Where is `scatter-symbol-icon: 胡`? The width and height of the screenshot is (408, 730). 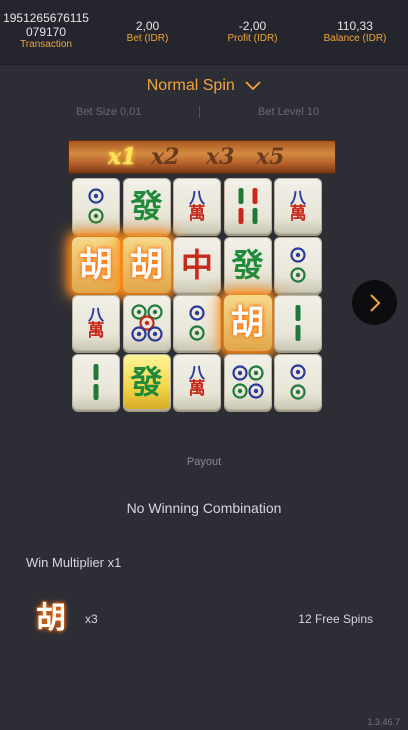 scatter-symbol-icon: 胡 is located at coordinates (51, 619).